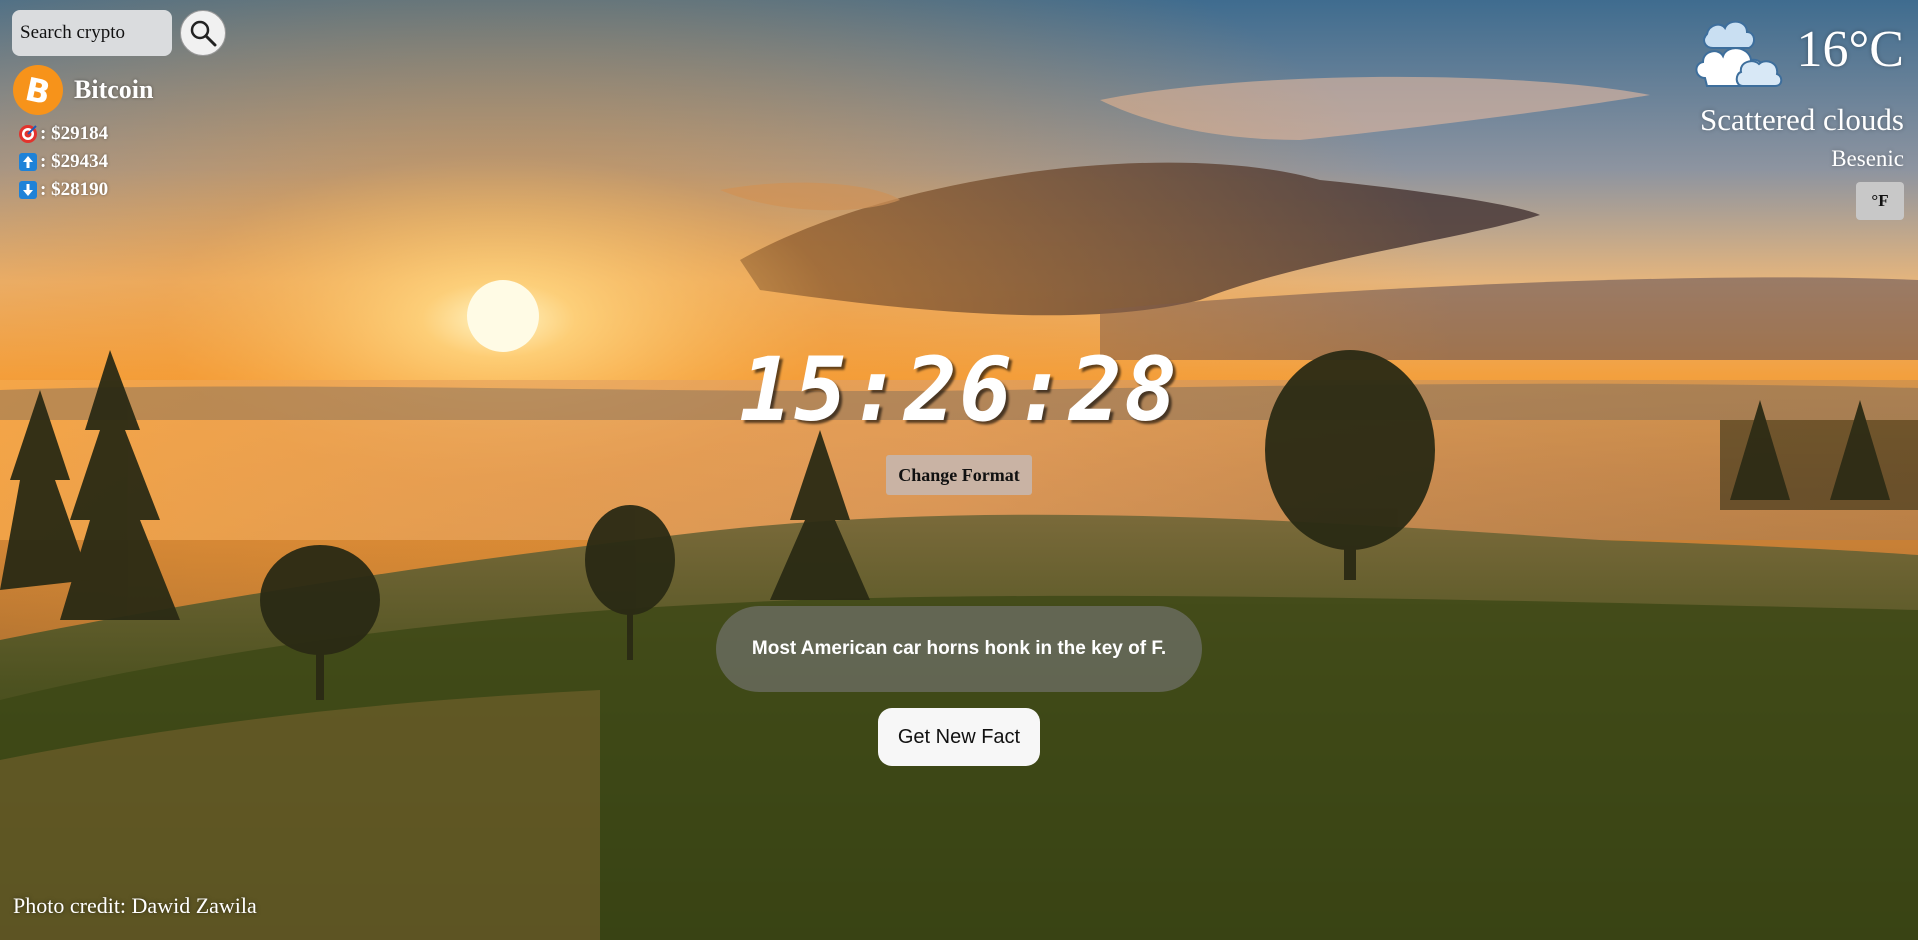 The height and width of the screenshot is (940, 1918). Describe the element at coordinates (1867, 158) in the screenshot. I see `weather-location: Besenic` at that location.